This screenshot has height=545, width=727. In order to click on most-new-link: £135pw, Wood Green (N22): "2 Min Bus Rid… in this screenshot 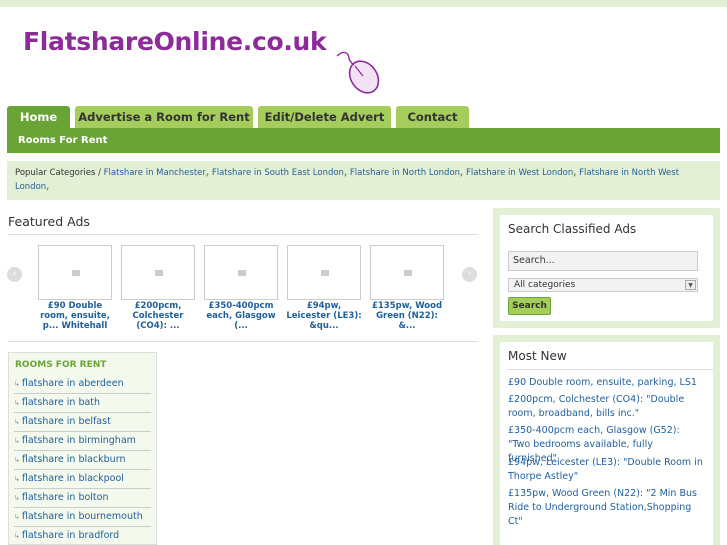, I will do `click(605, 508)`.